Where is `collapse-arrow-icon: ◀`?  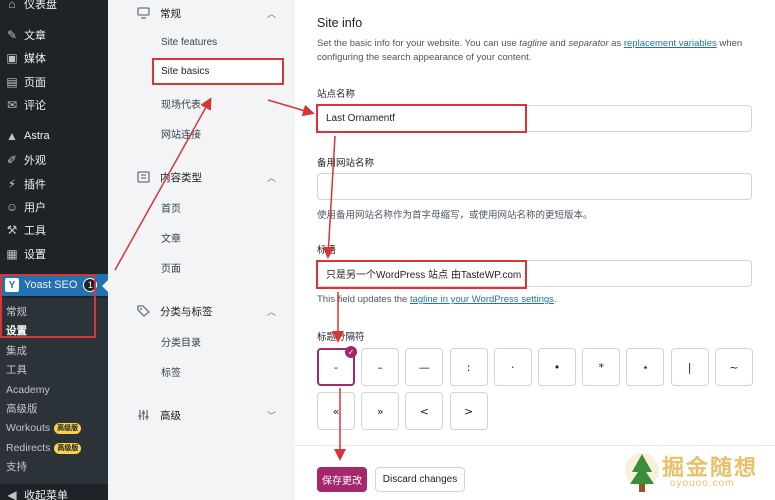 collapse-arrow-icon: ◀ is located at coordinates (12, 494).